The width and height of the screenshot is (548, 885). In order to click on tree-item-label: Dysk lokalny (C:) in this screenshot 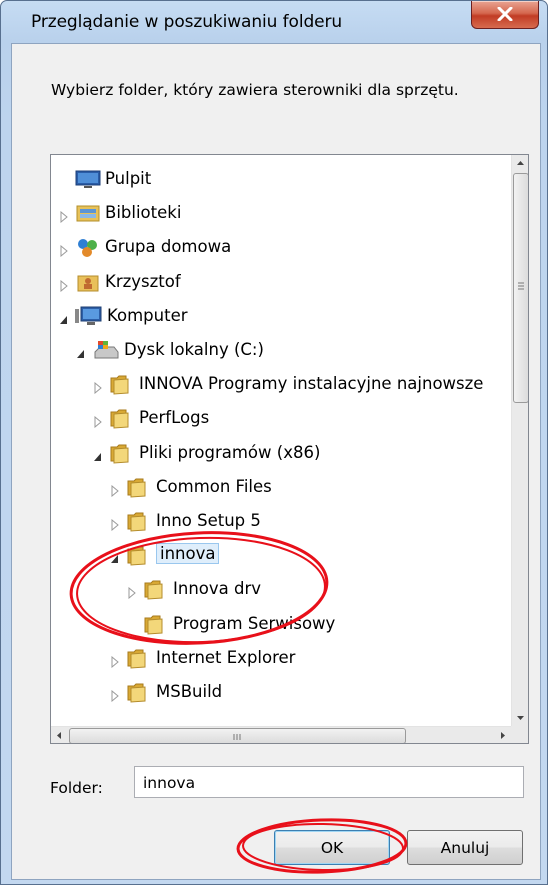, I will do `click(194, 349)`.